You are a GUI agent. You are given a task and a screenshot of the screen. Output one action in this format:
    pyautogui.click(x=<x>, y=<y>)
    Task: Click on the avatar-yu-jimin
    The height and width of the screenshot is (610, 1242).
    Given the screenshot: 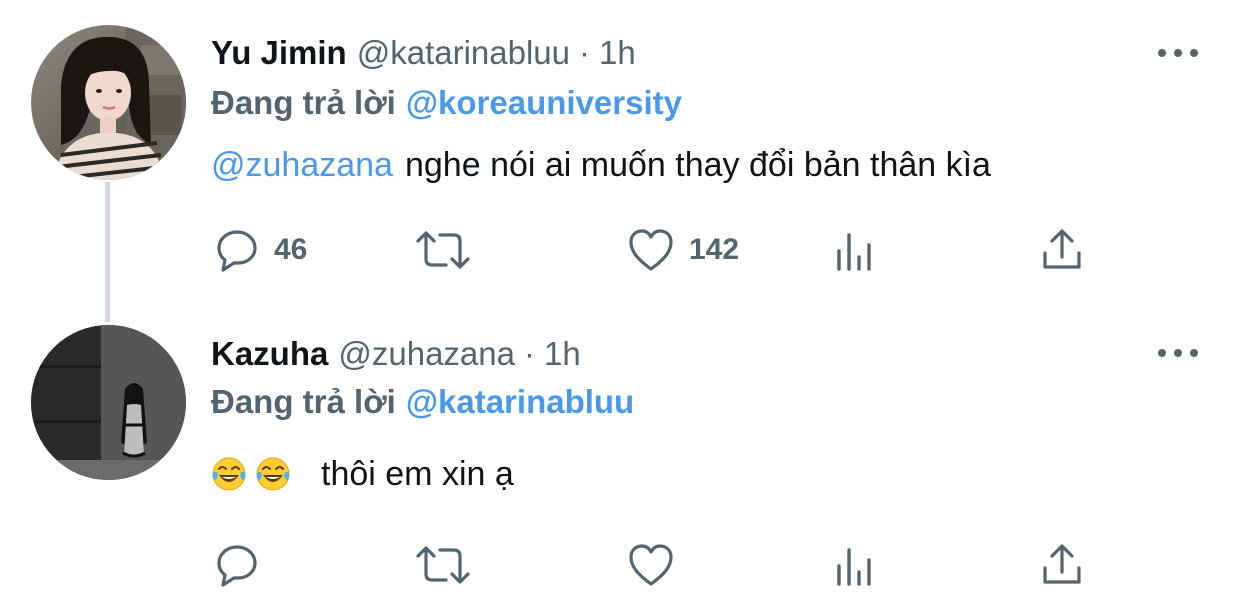 What is the action you would take?
    pyautogui.click(x=108, y=102)
    